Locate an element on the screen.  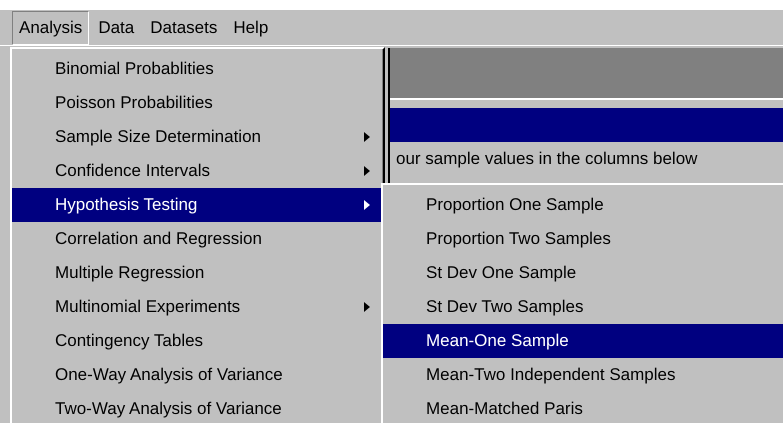
menu-bar-item: Help is located at coordinates (251, 27).